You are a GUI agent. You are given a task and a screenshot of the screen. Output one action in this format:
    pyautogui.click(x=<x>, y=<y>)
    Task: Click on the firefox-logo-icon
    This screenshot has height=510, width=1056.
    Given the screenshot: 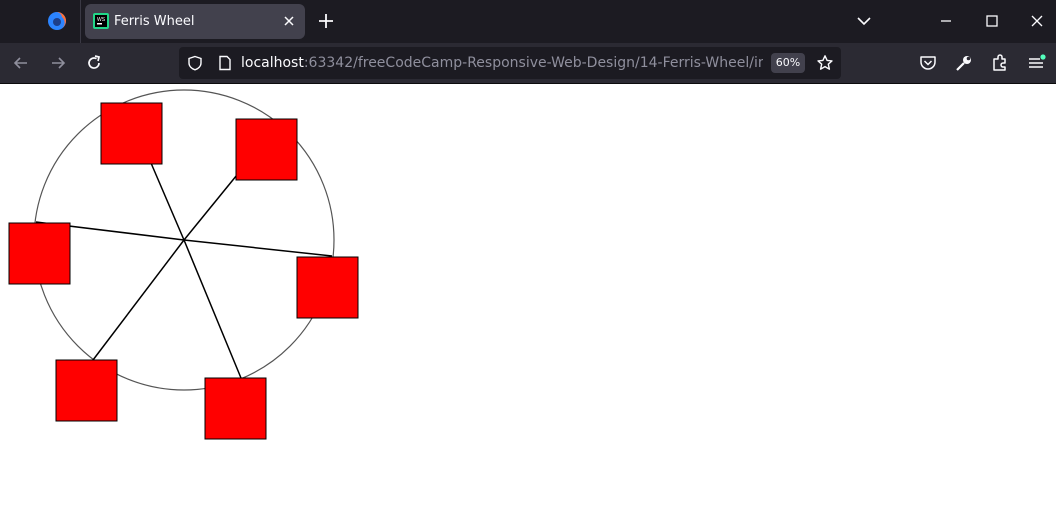 What is the action you would take?
    pyautogui.click(x=57, y=21)
    